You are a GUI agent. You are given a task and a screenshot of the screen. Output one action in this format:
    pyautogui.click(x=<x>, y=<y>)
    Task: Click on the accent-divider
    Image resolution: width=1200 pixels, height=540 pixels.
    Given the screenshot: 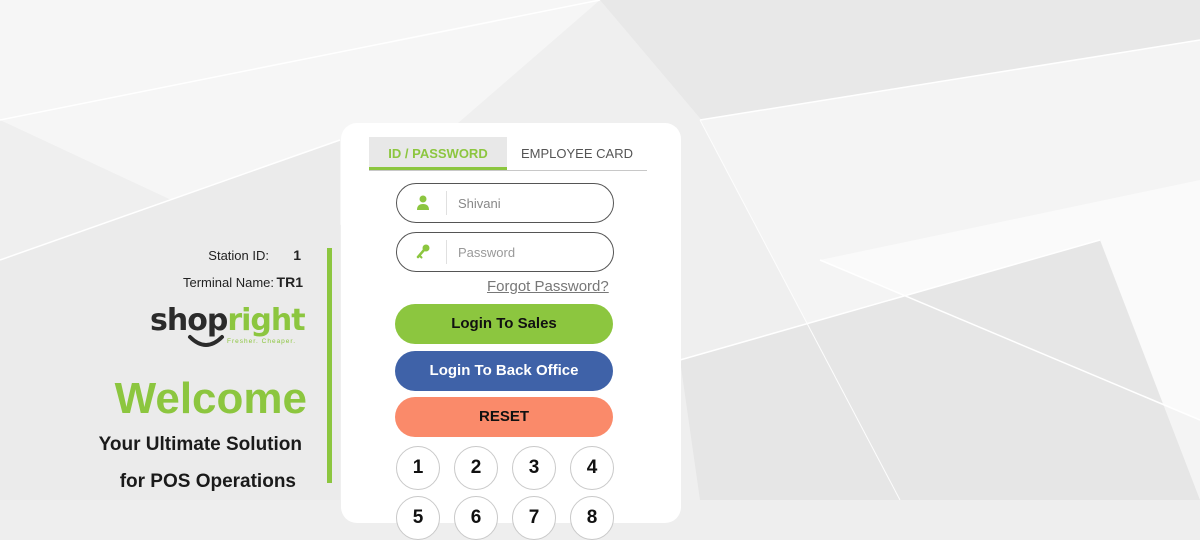 What is the action you would take?
    pyautogui.click(x=329, y=365)
    